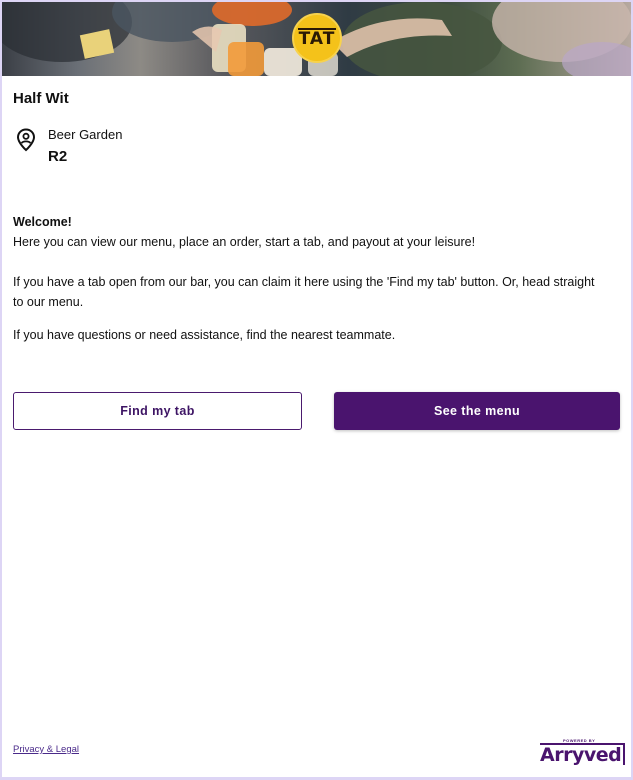 The width and height of the screenshot is (633, 780). I want to click on privacy-legal-link: Privacy & Legal, so click(46, 749).